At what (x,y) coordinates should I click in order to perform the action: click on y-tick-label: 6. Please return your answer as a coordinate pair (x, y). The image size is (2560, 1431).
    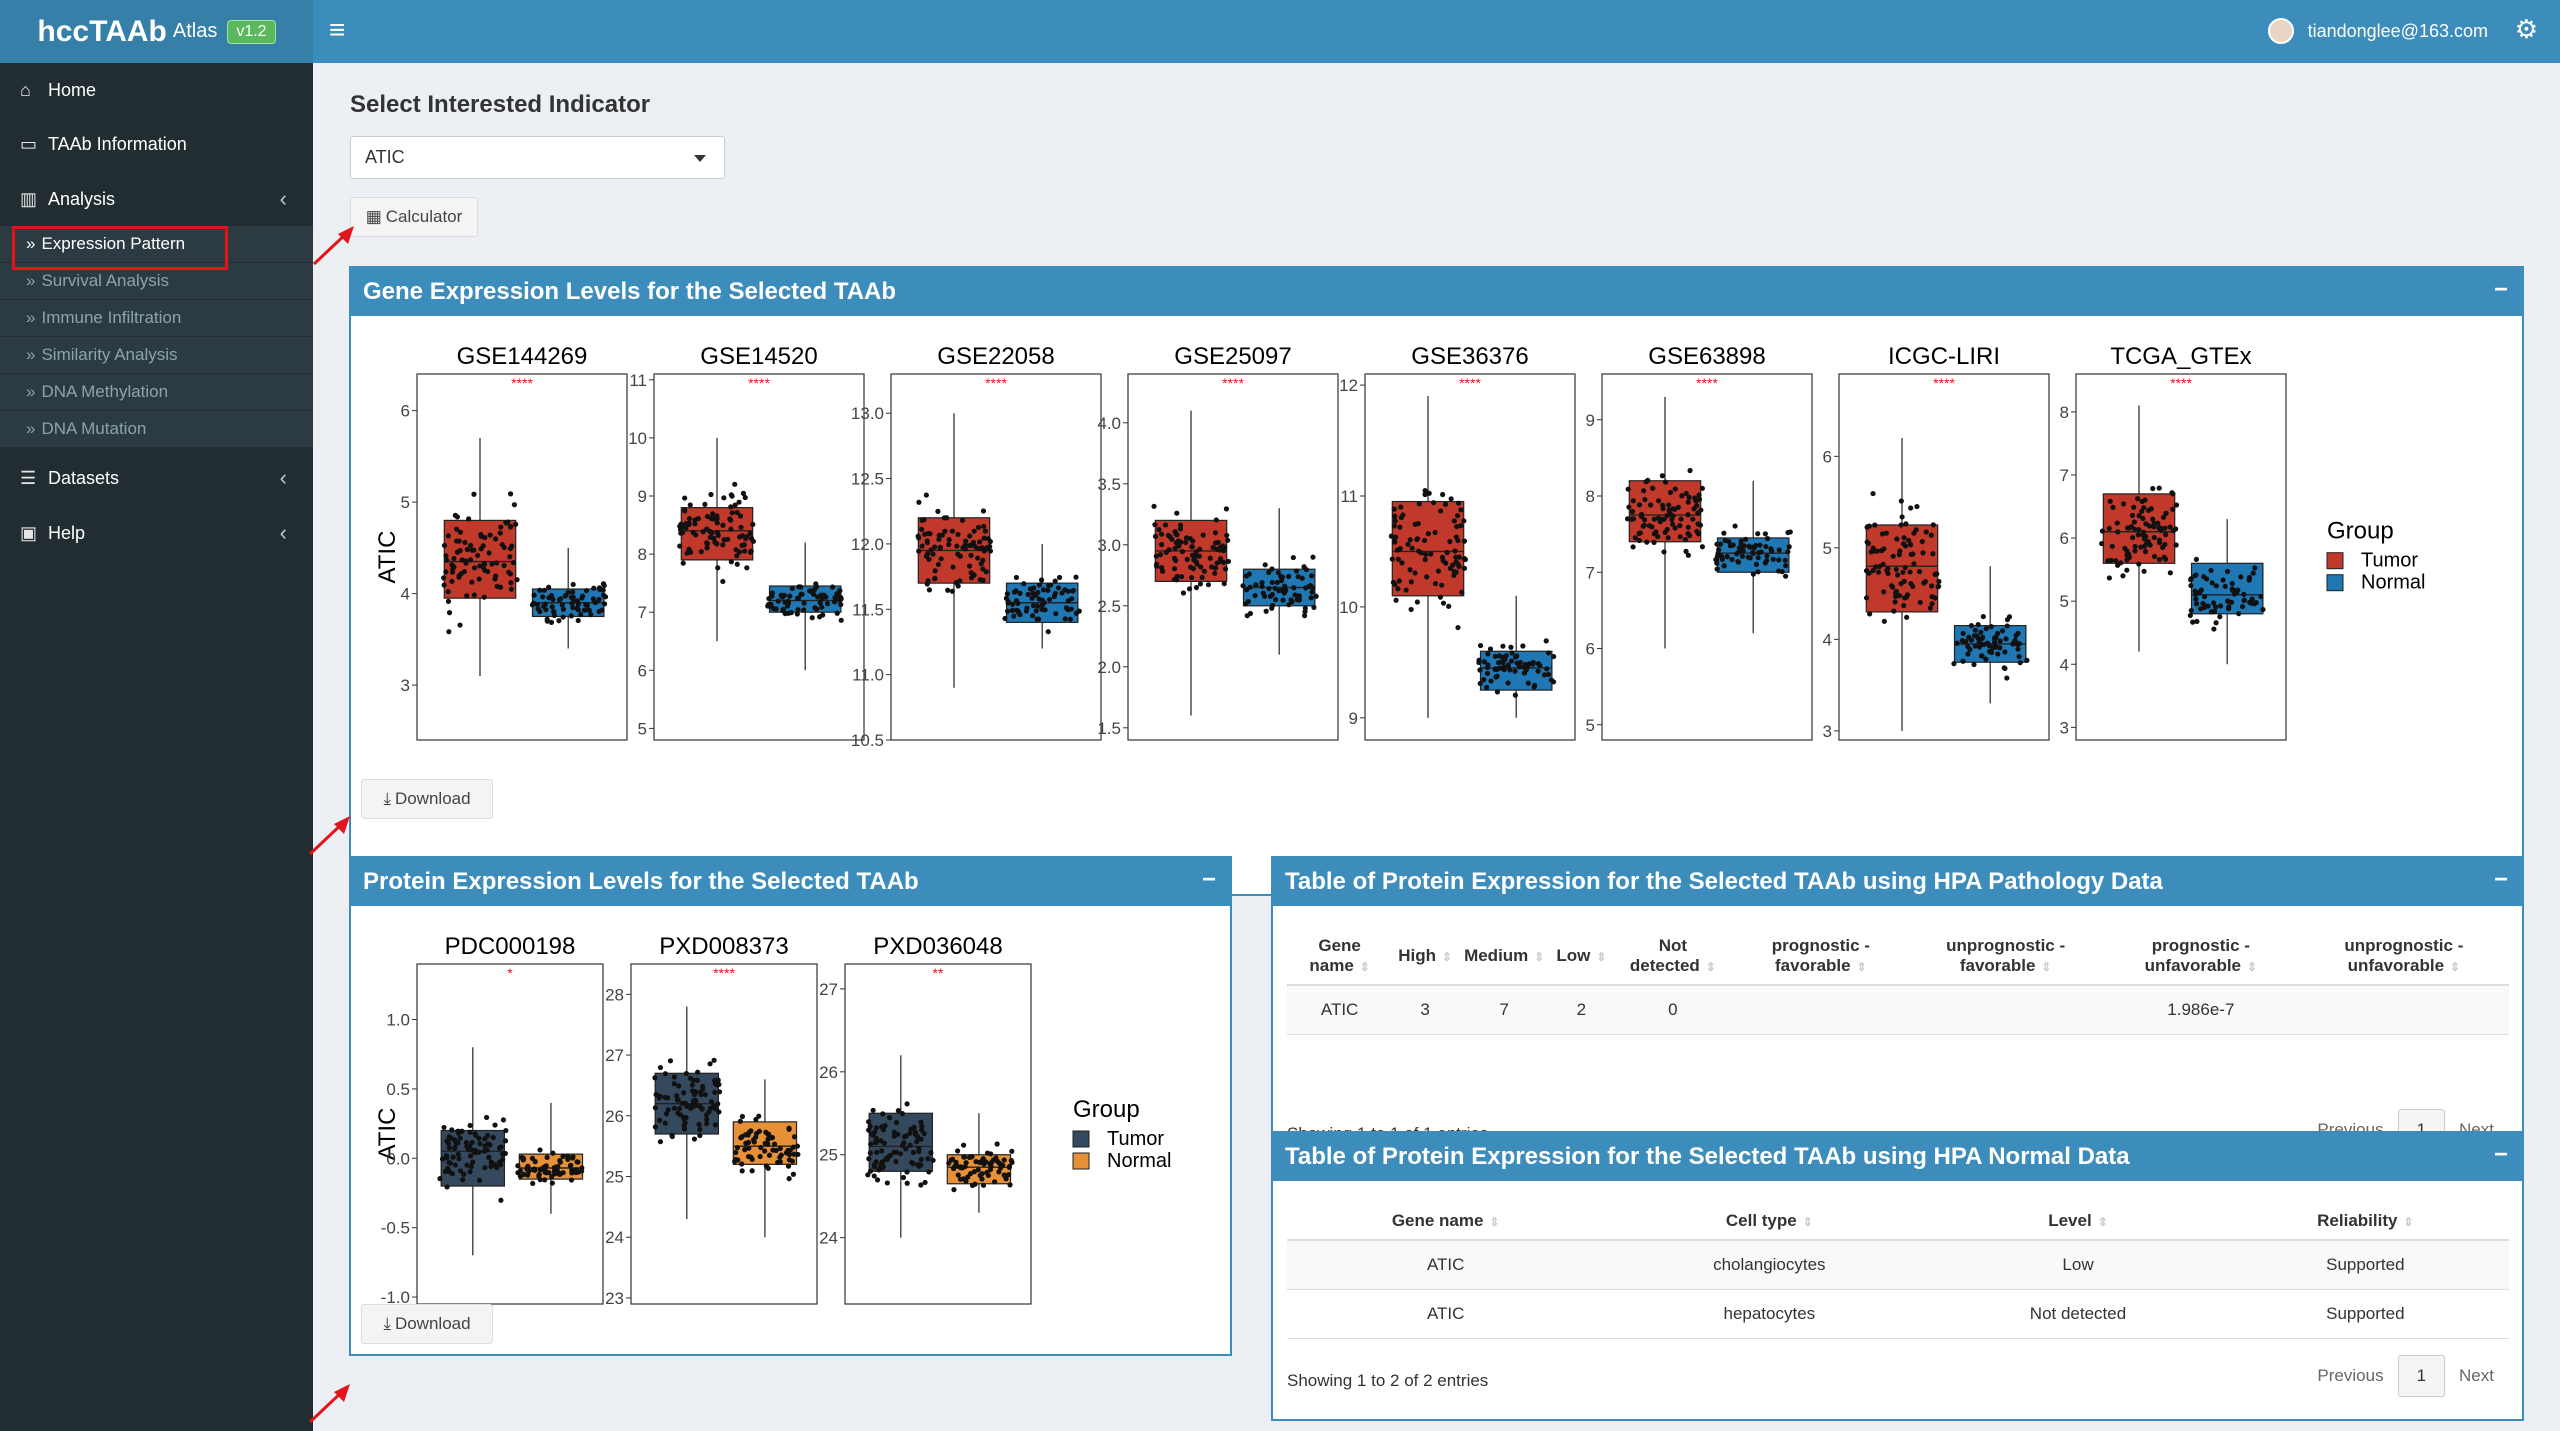
    Looking at the image, I should click on (2064, 538).